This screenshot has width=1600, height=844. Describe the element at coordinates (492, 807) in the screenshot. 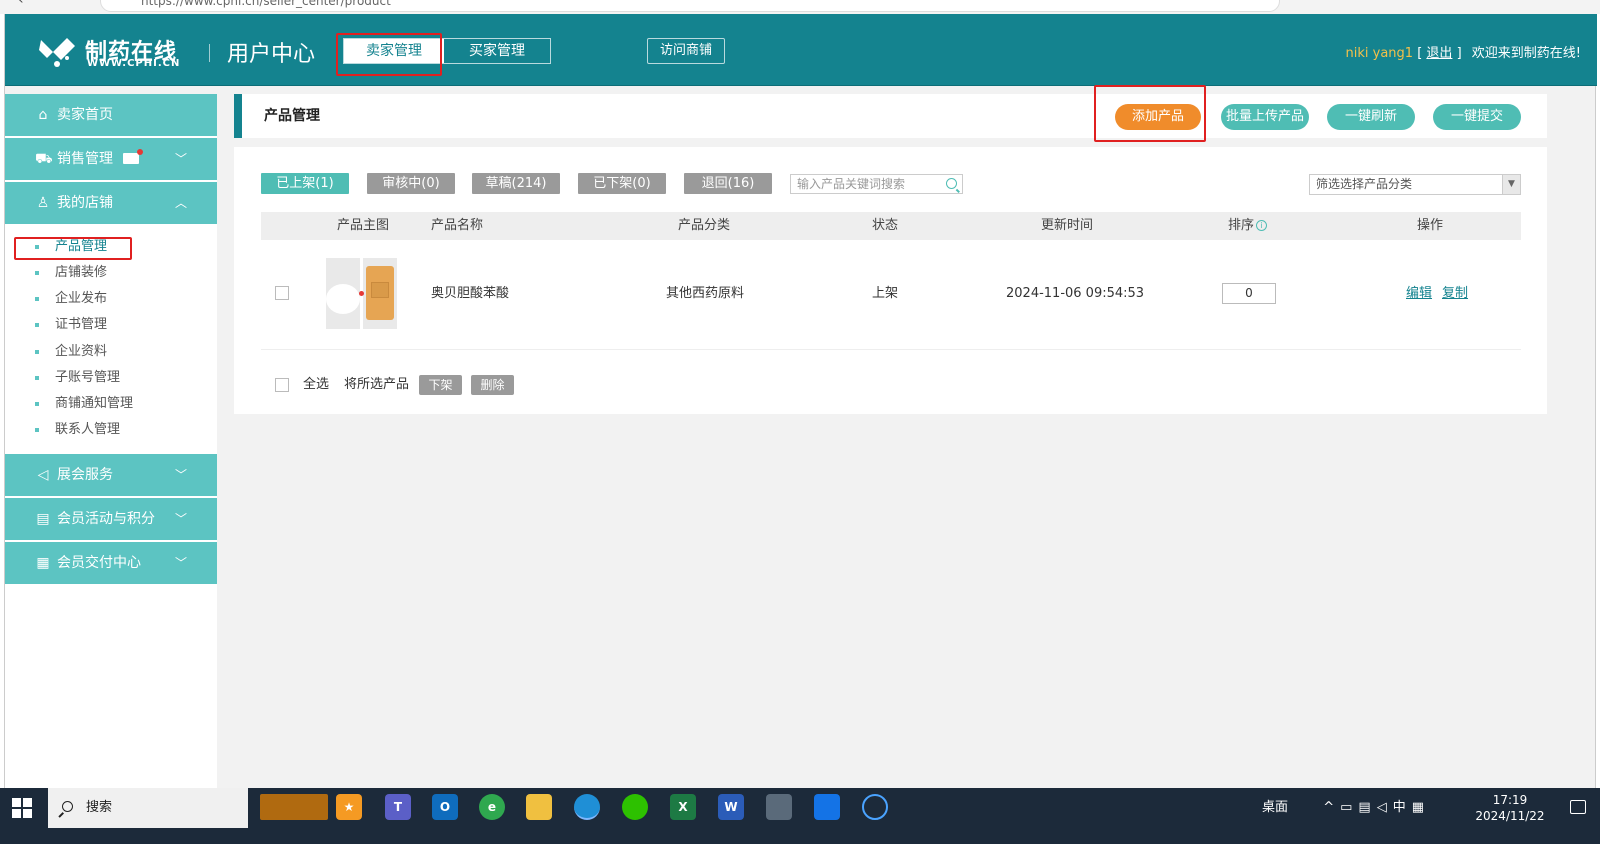

I see `browser-green-icon: e` at that location.